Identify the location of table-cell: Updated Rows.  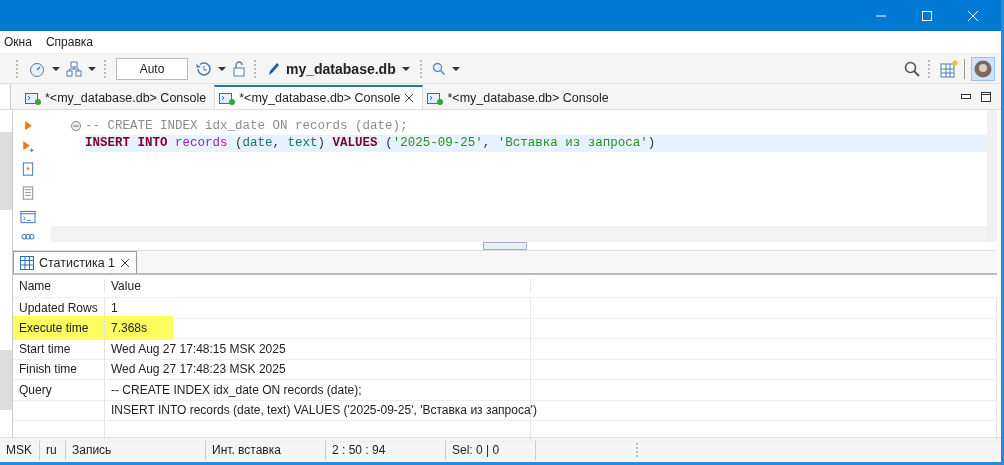
(58, 307).